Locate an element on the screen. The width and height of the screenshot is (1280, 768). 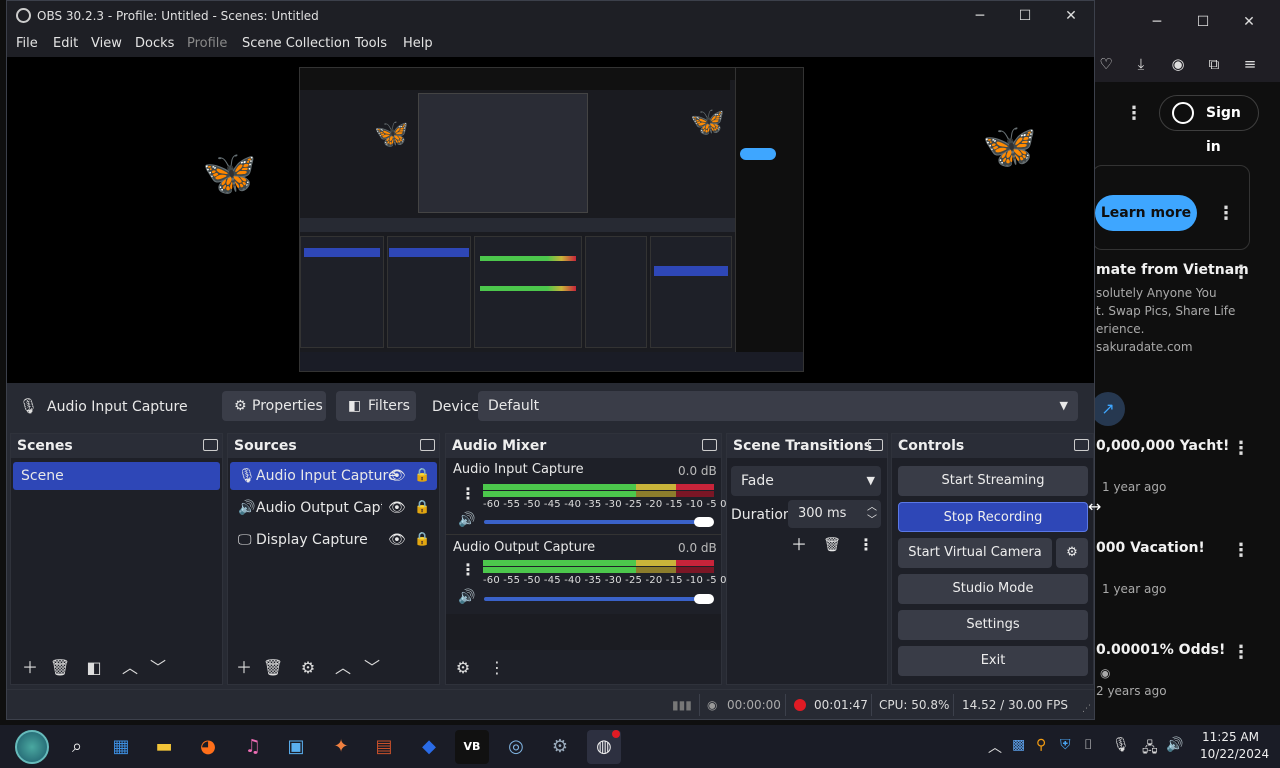
more-icon: ⋮ is located at coordinates (1134, 113).